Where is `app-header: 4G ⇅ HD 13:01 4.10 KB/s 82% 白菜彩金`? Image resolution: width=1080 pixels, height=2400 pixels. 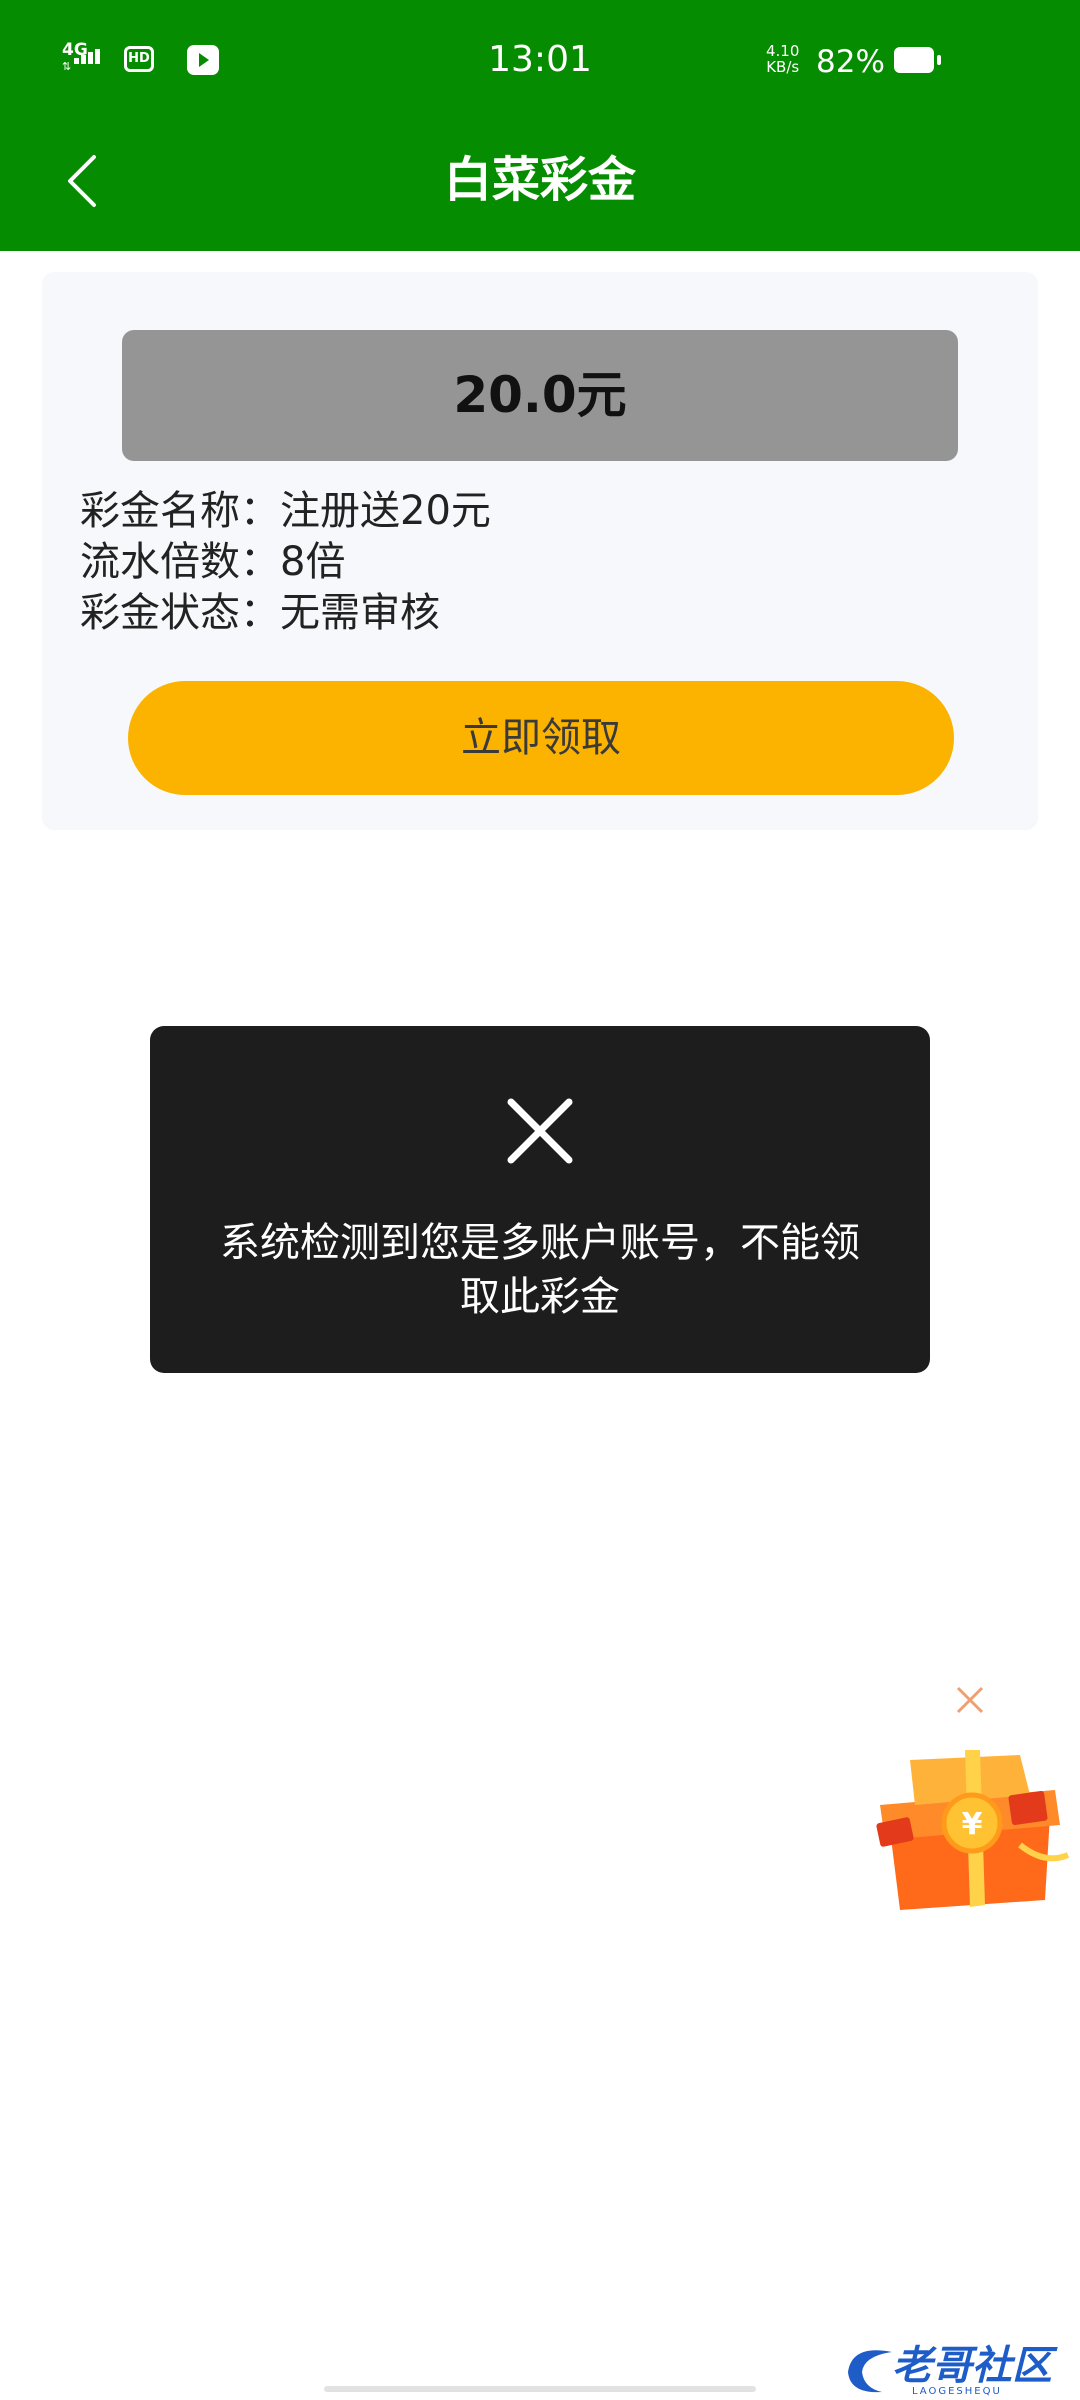
app-header: 4G ⇅ HD 13:01 4.10 KB/s 82% 白菜彩金 is located at coordinates (540, 125).